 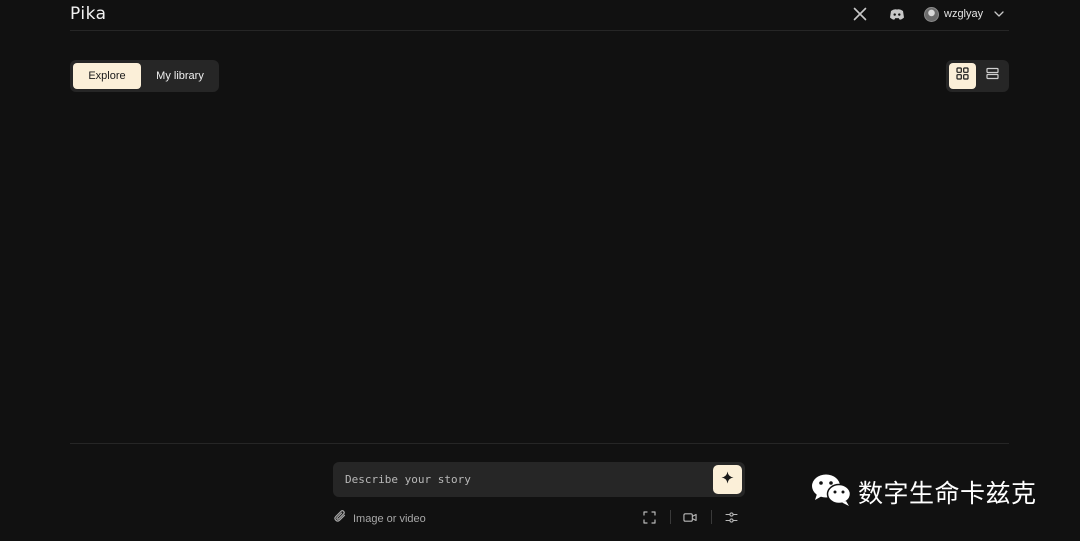 I want to click on prompt-tools: Image or video, so click(x=539, y=517).